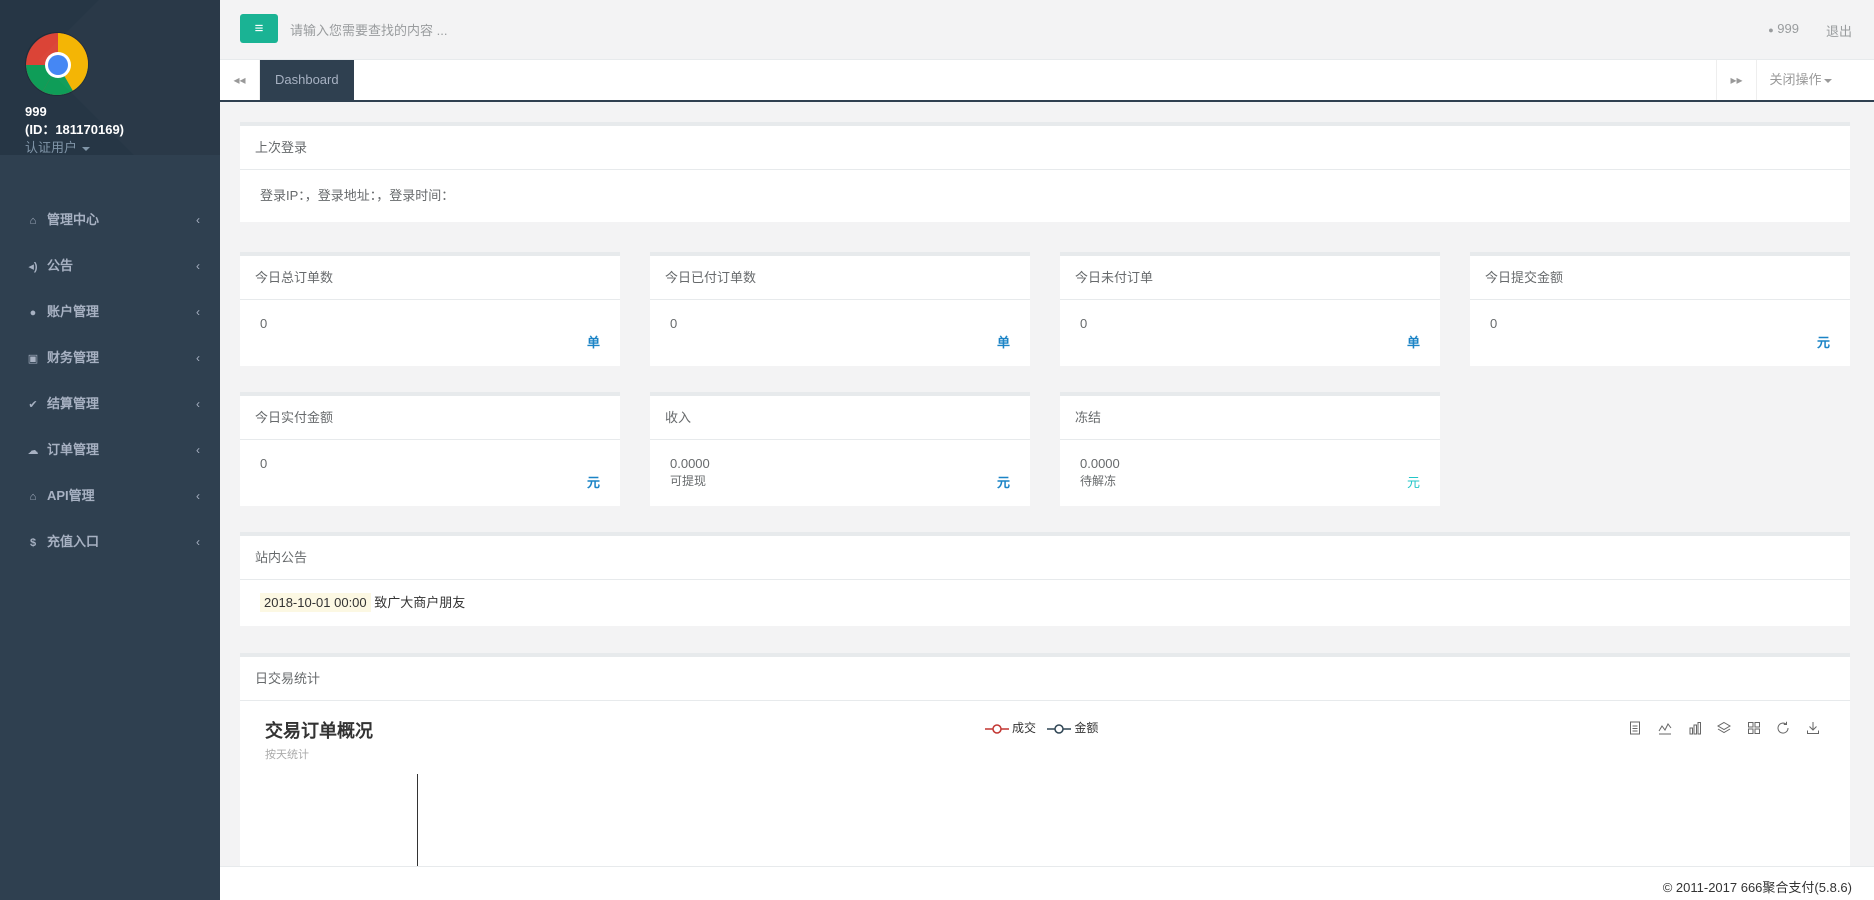 The height and width of the screenshot is (900, 1874). I want to click on sidebar-item-label: 结算管理, so click(73, 403).